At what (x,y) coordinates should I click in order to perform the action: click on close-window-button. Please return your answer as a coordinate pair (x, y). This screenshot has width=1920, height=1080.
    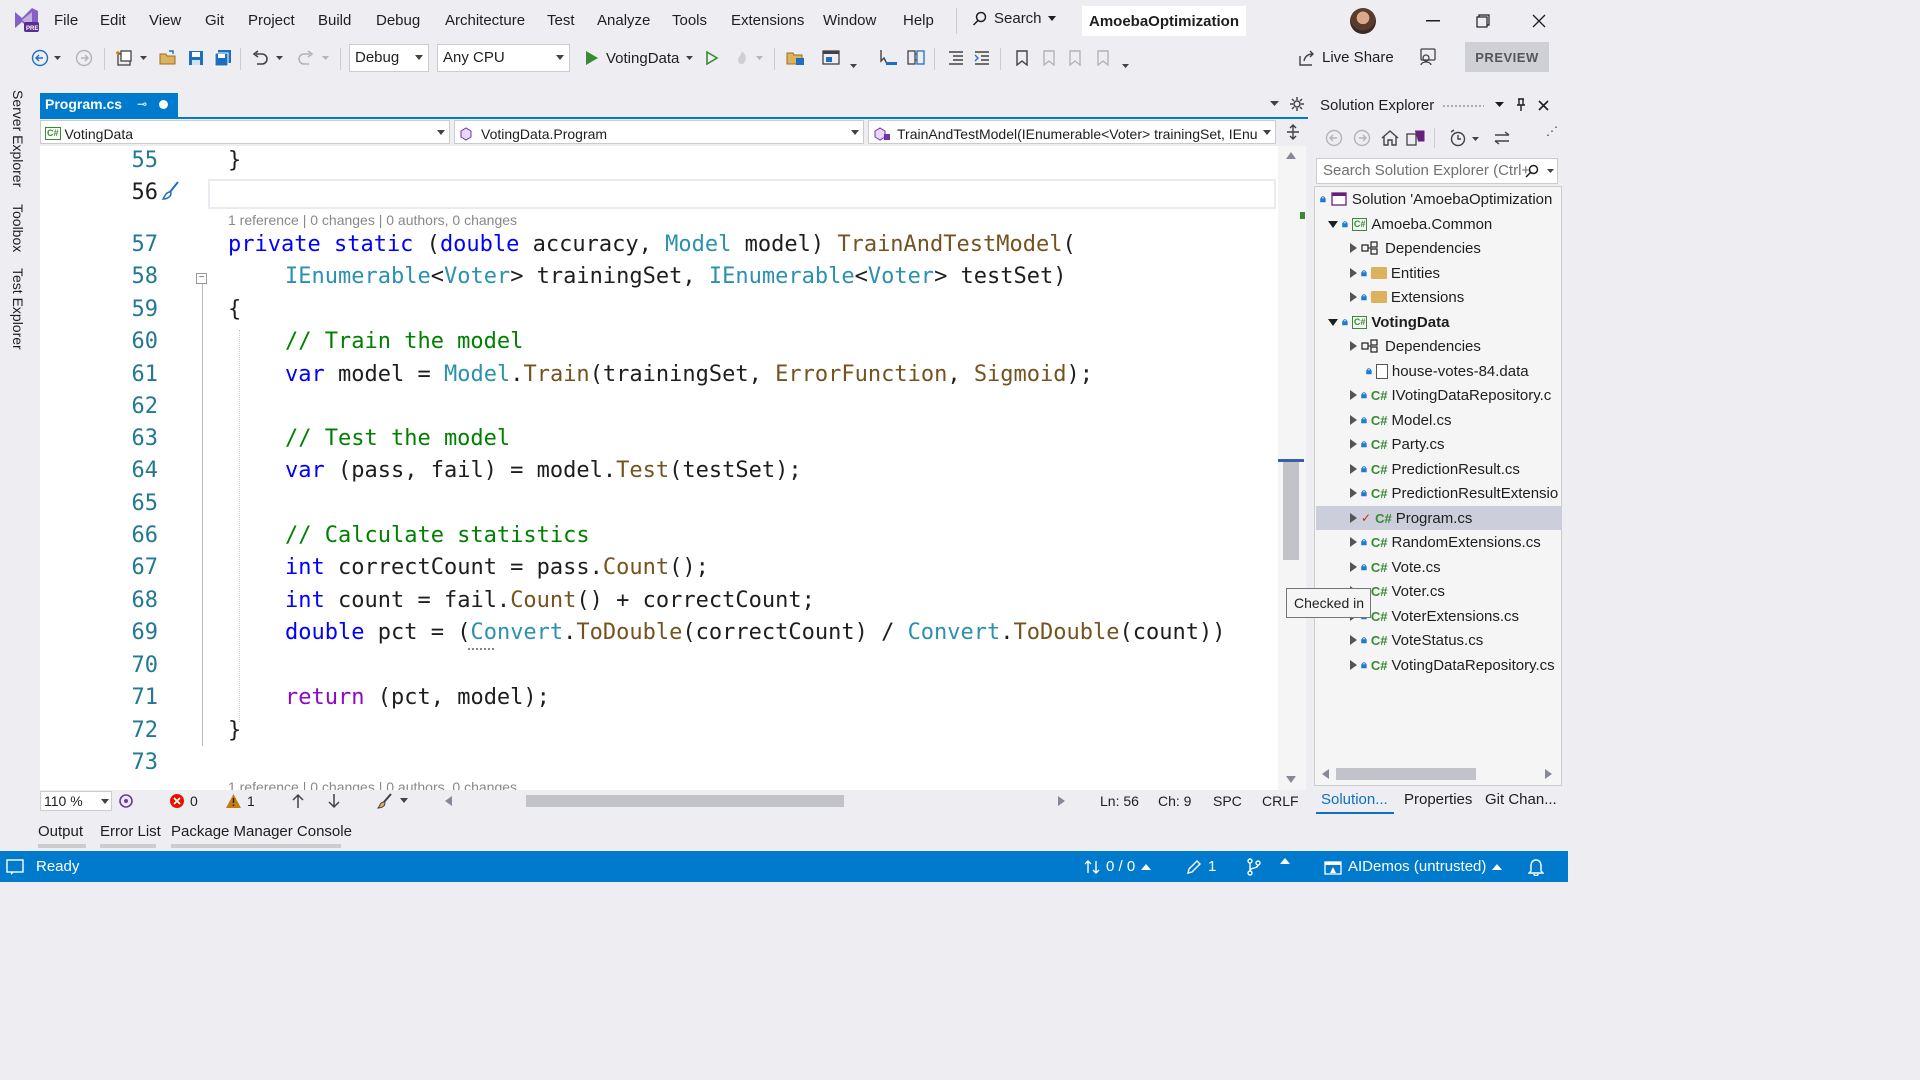
    Looking at the image, I should click on (1539, 21).